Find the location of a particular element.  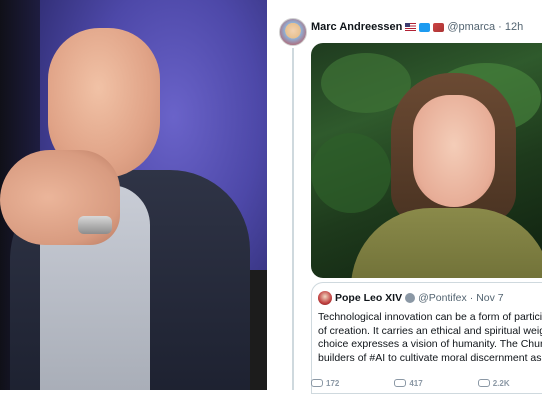

repost-button: 417 is located at coordinates (408, 383).